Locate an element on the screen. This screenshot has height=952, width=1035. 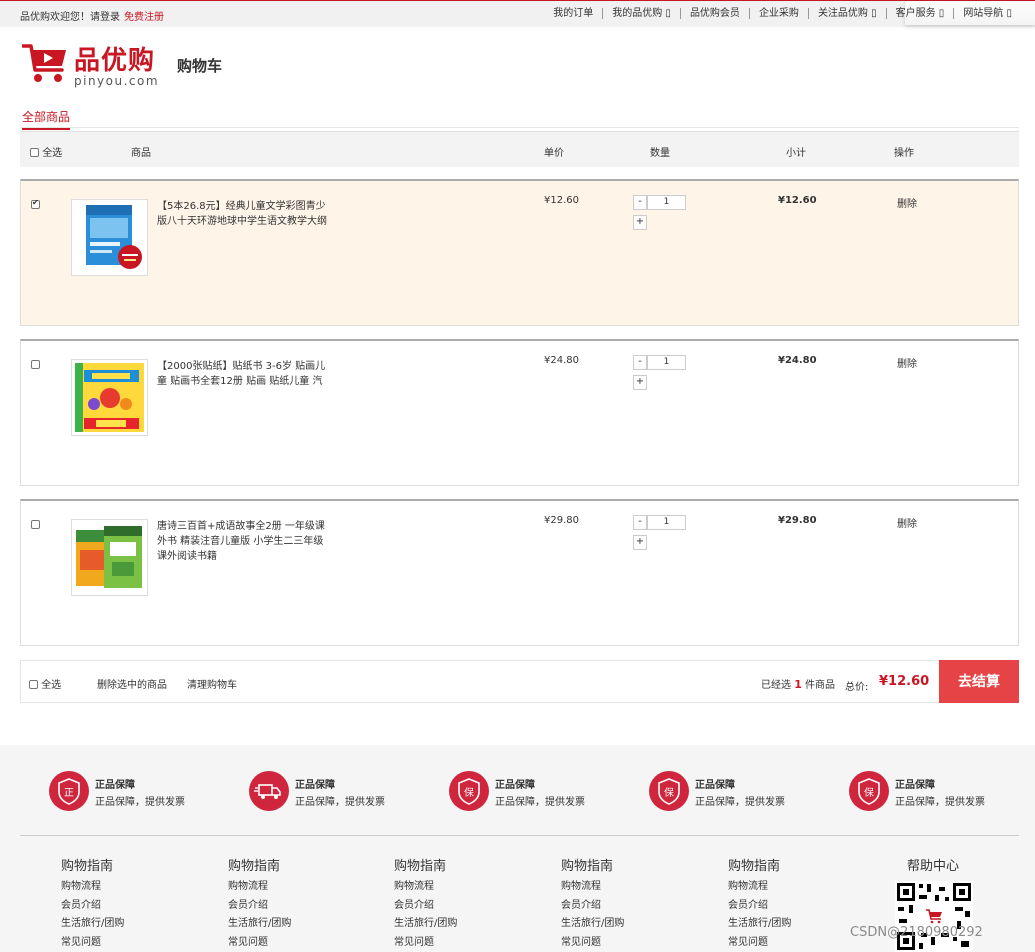
nav-membership: 品优购会员 is located at coordinates (714, 13).